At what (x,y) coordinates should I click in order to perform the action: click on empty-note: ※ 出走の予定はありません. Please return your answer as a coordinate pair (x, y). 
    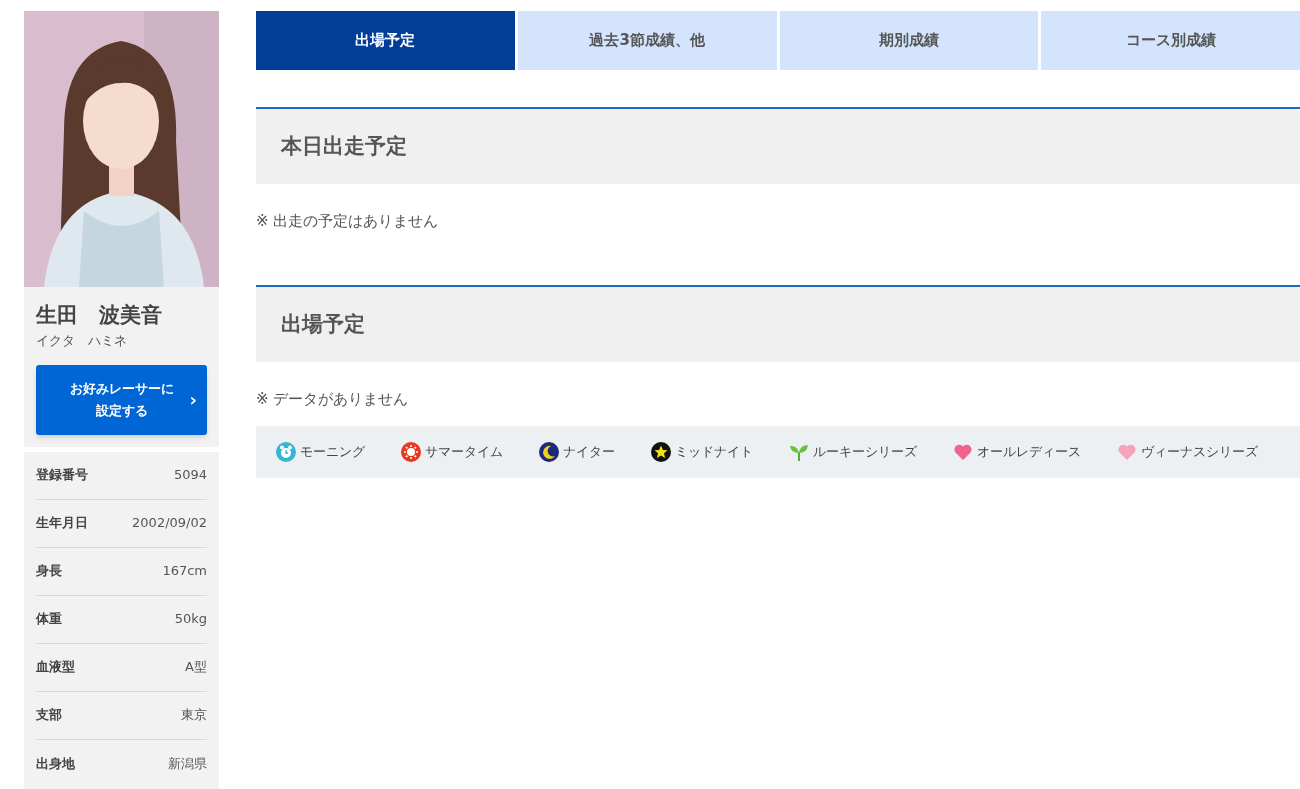
    Looking at the image, I should click on (347, 221).